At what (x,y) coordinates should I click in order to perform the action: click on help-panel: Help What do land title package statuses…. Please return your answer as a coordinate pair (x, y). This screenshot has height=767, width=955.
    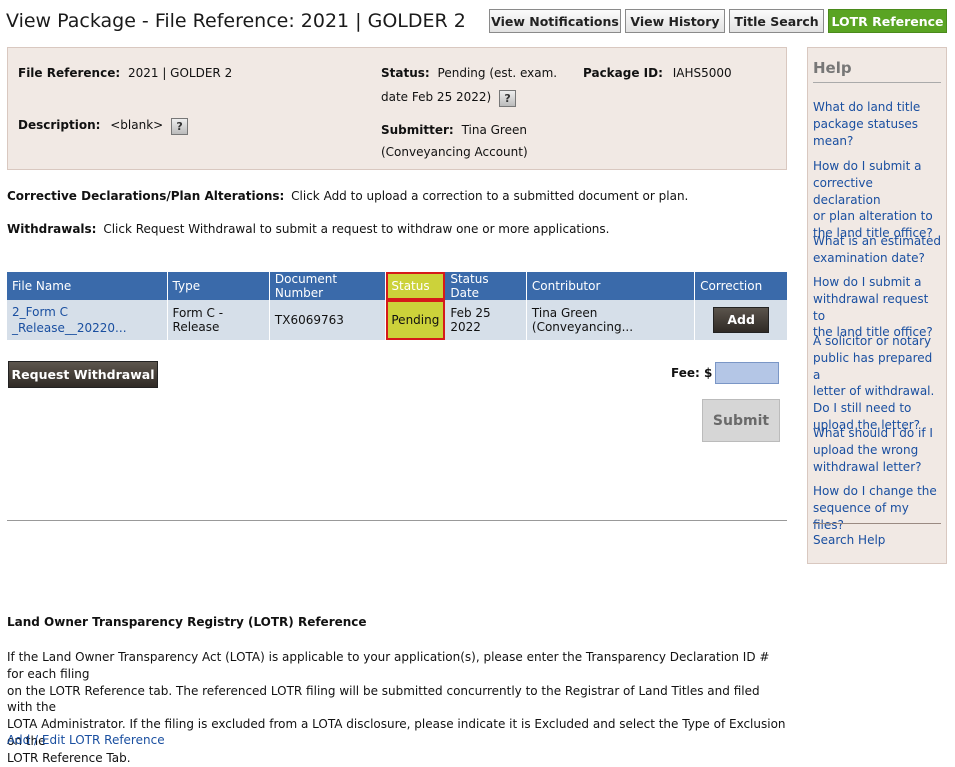
    Looking at the image, I should click on (877, 305).